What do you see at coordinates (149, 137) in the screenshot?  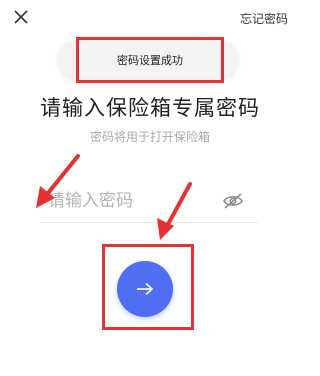 I see `page-subtitle: 密码将用于打开保险箱` at bounding box center [149, 137].